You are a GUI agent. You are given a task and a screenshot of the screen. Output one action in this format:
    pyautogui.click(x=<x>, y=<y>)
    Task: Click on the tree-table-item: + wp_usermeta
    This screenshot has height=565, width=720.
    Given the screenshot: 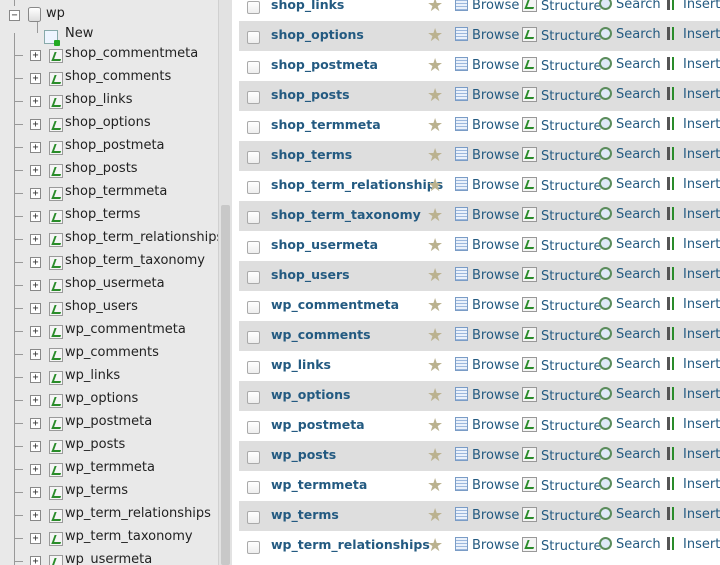 What is the action you would take?
    pyautogui.click(x=109, y=557)
    